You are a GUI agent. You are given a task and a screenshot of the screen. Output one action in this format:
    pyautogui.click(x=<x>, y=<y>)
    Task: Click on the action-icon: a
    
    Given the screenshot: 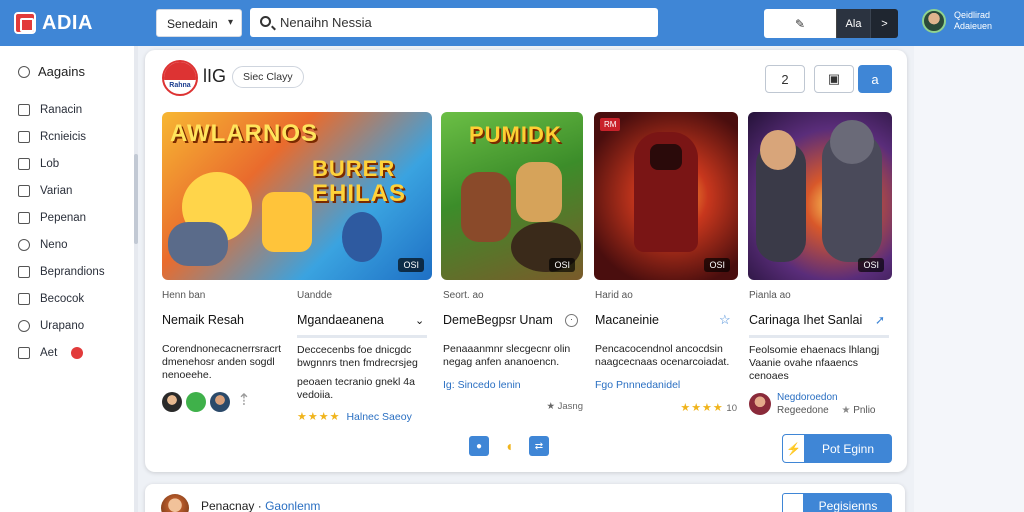 What is the action you would take?
    pyautogui.click(x=875, y=79)
    